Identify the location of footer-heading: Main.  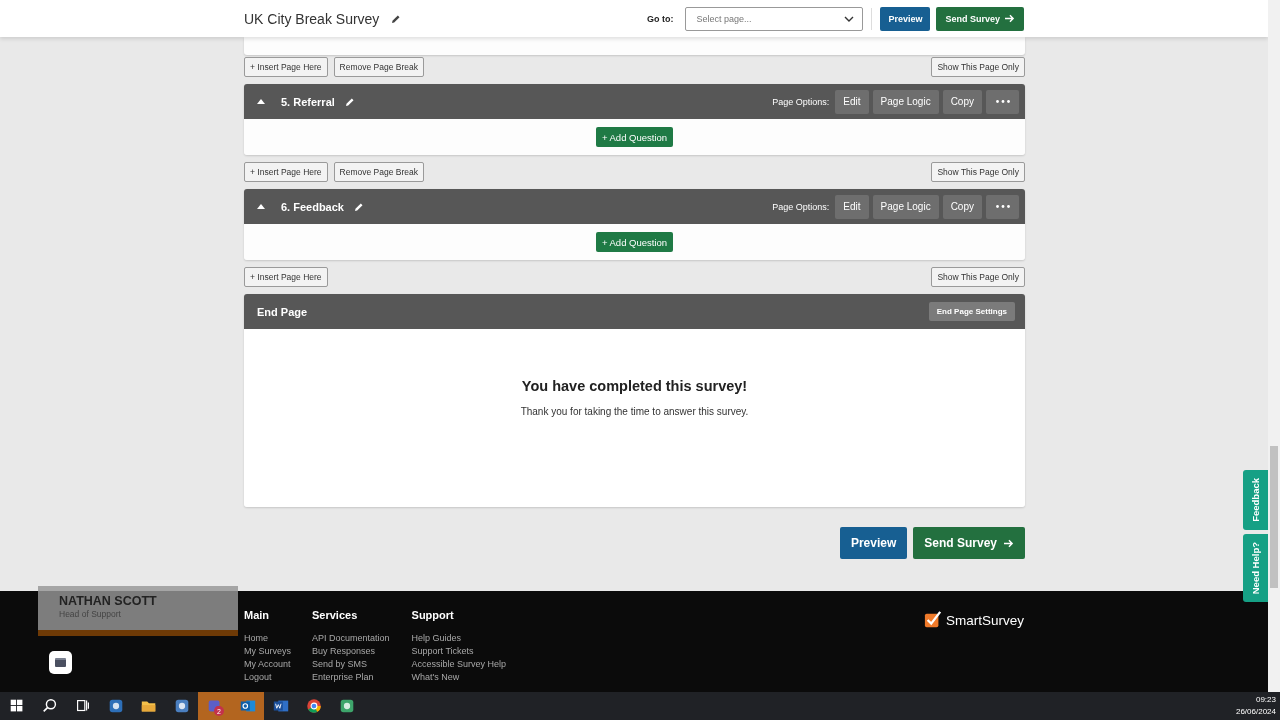
(257, 615).